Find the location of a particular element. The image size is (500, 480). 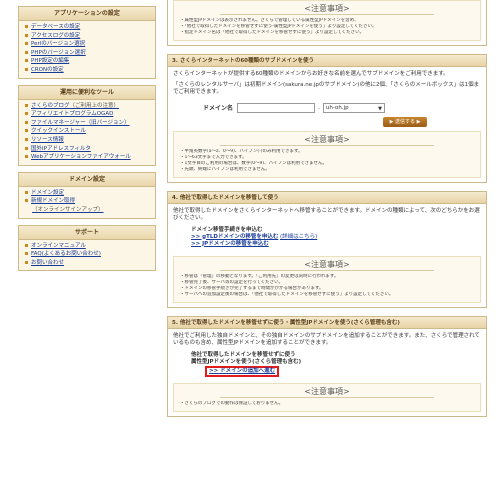

notice-box: <注意事項> さくらのブログでの動作は保証しておりません。 is located at coordinates (327, 397).